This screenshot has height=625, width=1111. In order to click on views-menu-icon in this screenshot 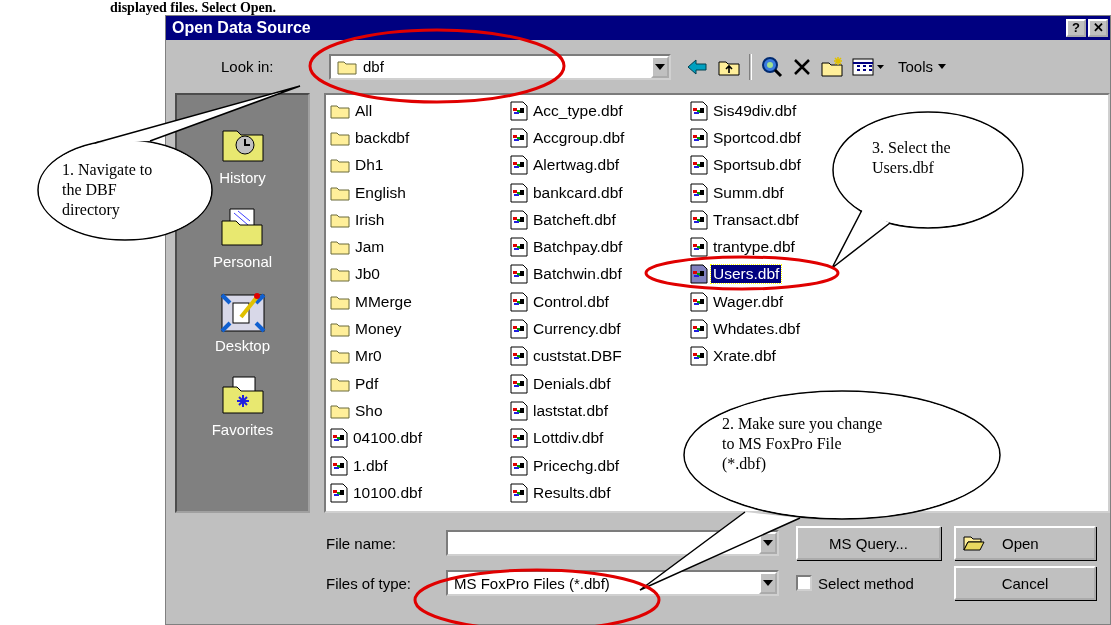, I will do `click(869, 66)`.